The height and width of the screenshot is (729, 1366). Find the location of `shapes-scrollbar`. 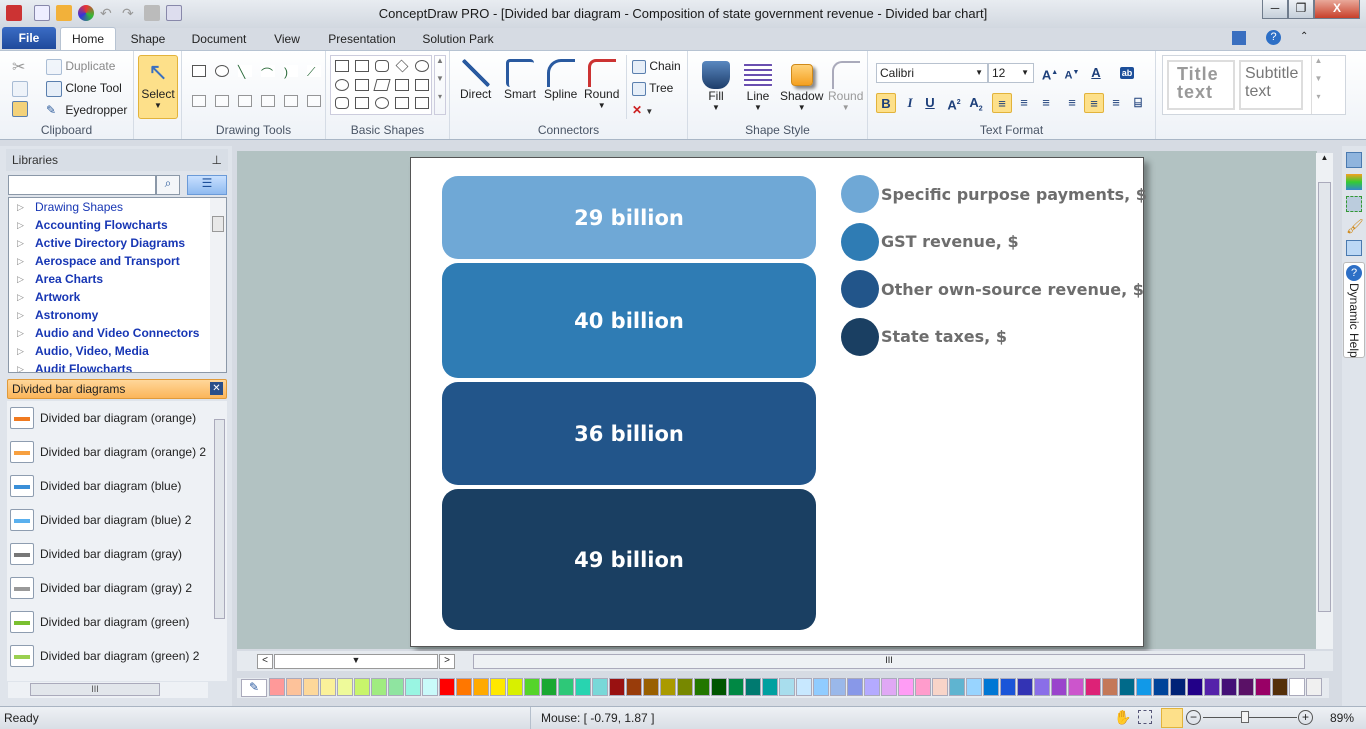

shapes-scrollbar is located at coordinates (219, 541).